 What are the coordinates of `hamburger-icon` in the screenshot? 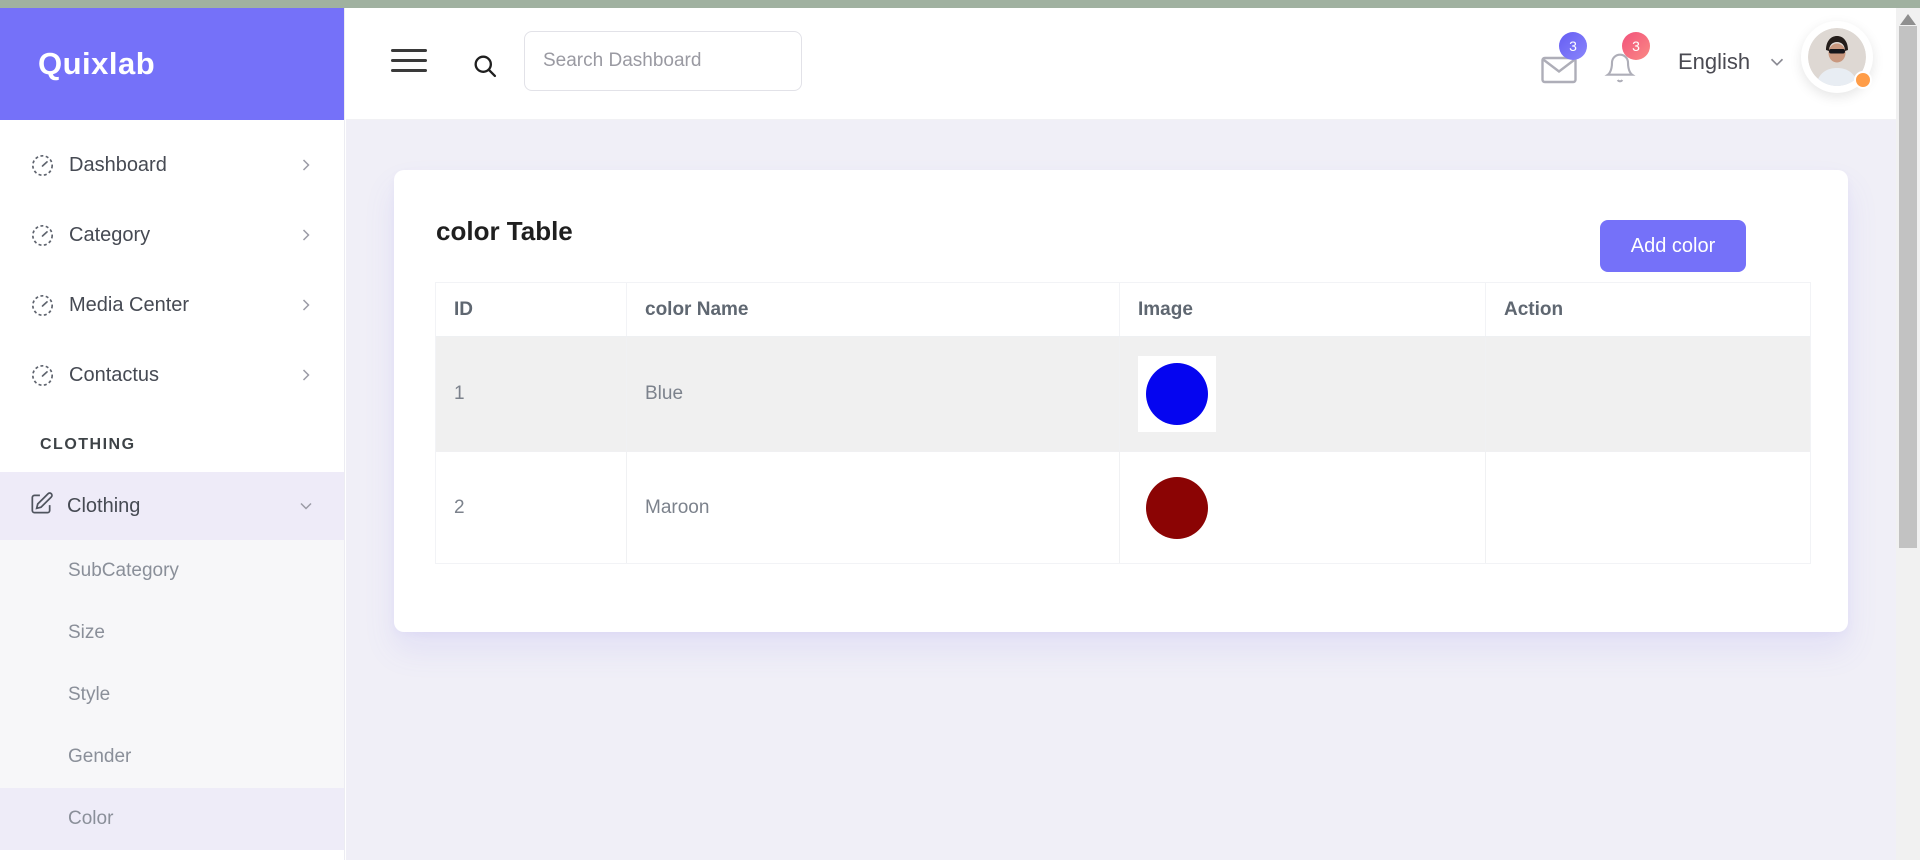 It's located at (409, 50).